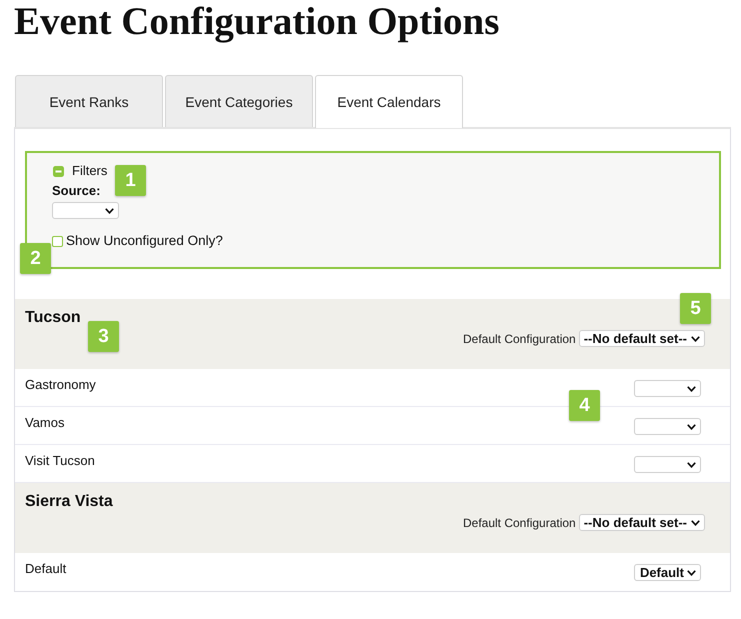 Image resolution: width=741 pixels, height=619 pixels. I want to click on checkbox, so click(57, 241).